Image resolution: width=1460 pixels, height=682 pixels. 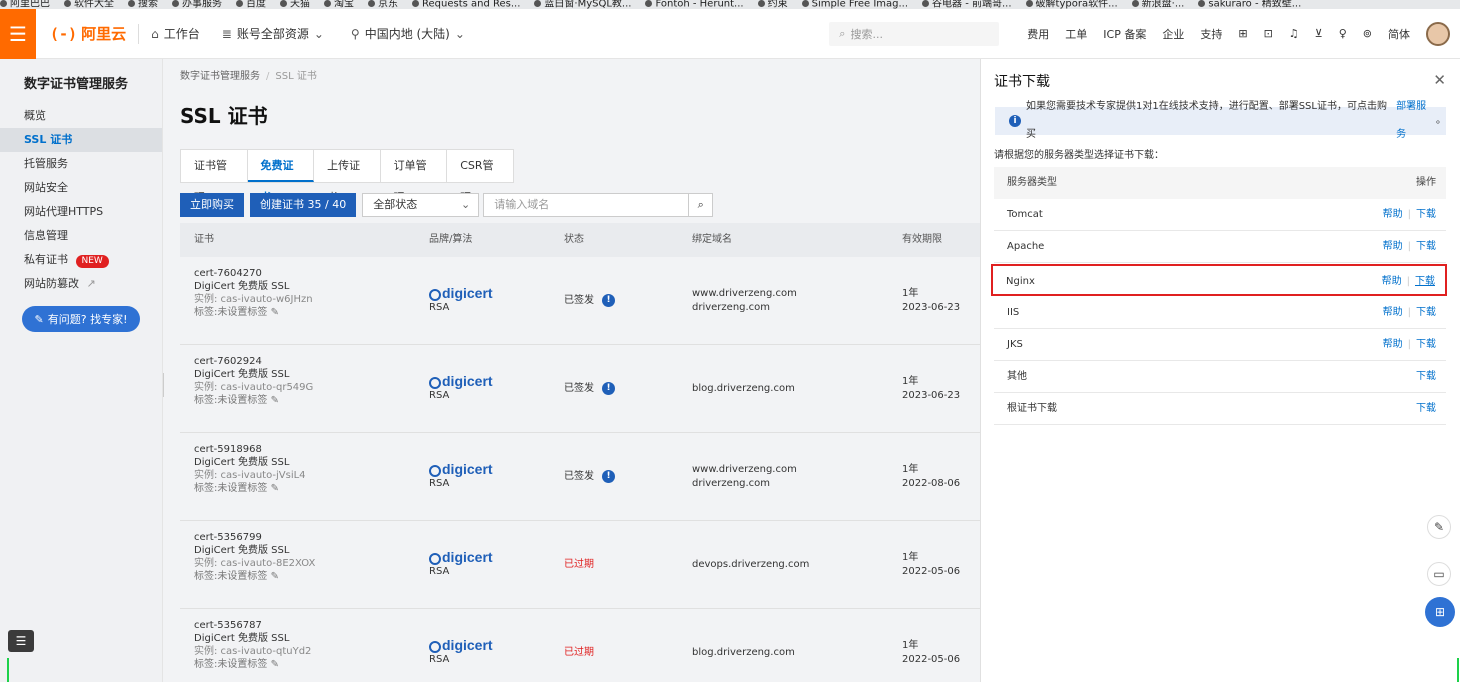 What do you see at coordinates (1173, 34) in the screenshot?
I see `enterprise-link: 企业` at bounding box center [1173, 34].